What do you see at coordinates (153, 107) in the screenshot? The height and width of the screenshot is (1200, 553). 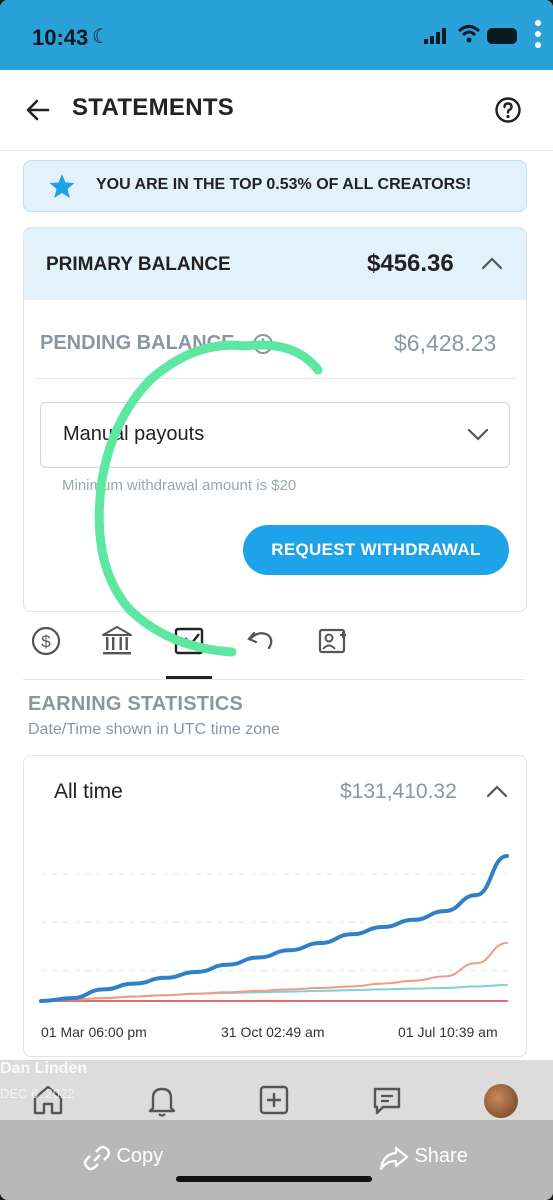 I see `page-title: STATEMENTS` at bounding box center [153, 107].